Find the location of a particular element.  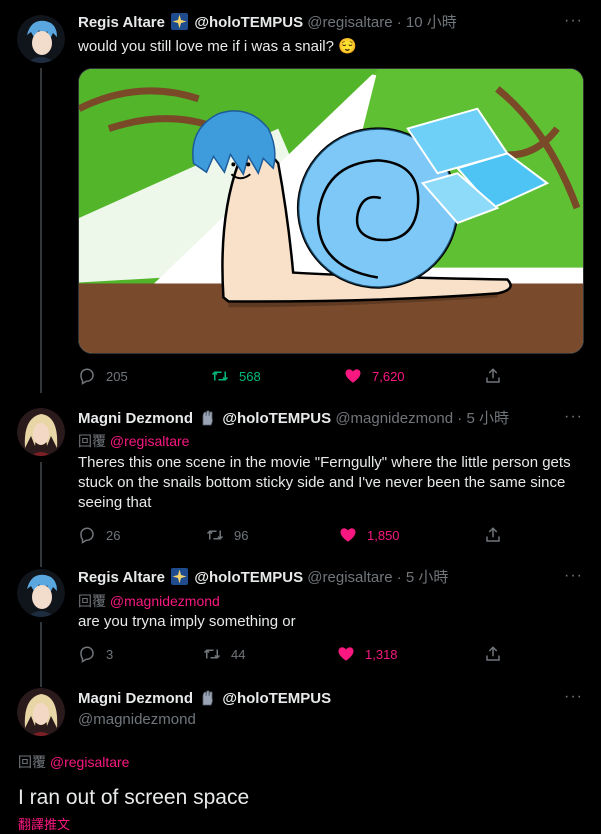

like-count: 1,850 is located at coordinates (383, 535).